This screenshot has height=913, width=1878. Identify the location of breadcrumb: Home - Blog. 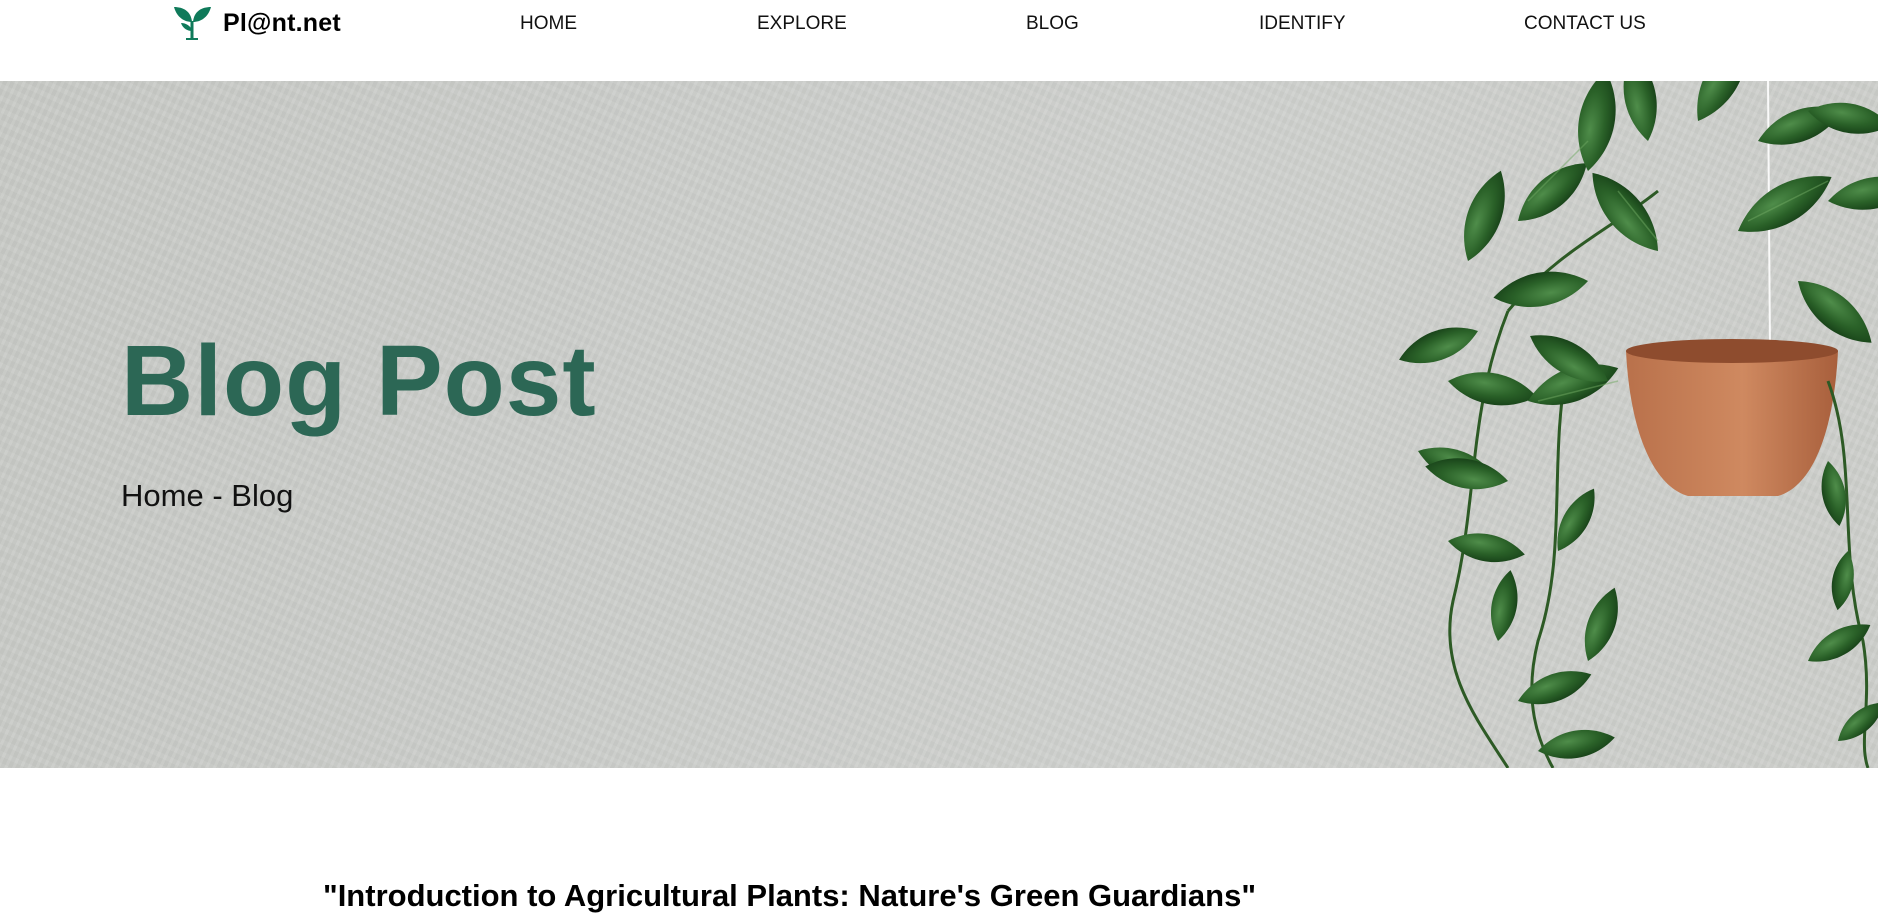
(207, 495).